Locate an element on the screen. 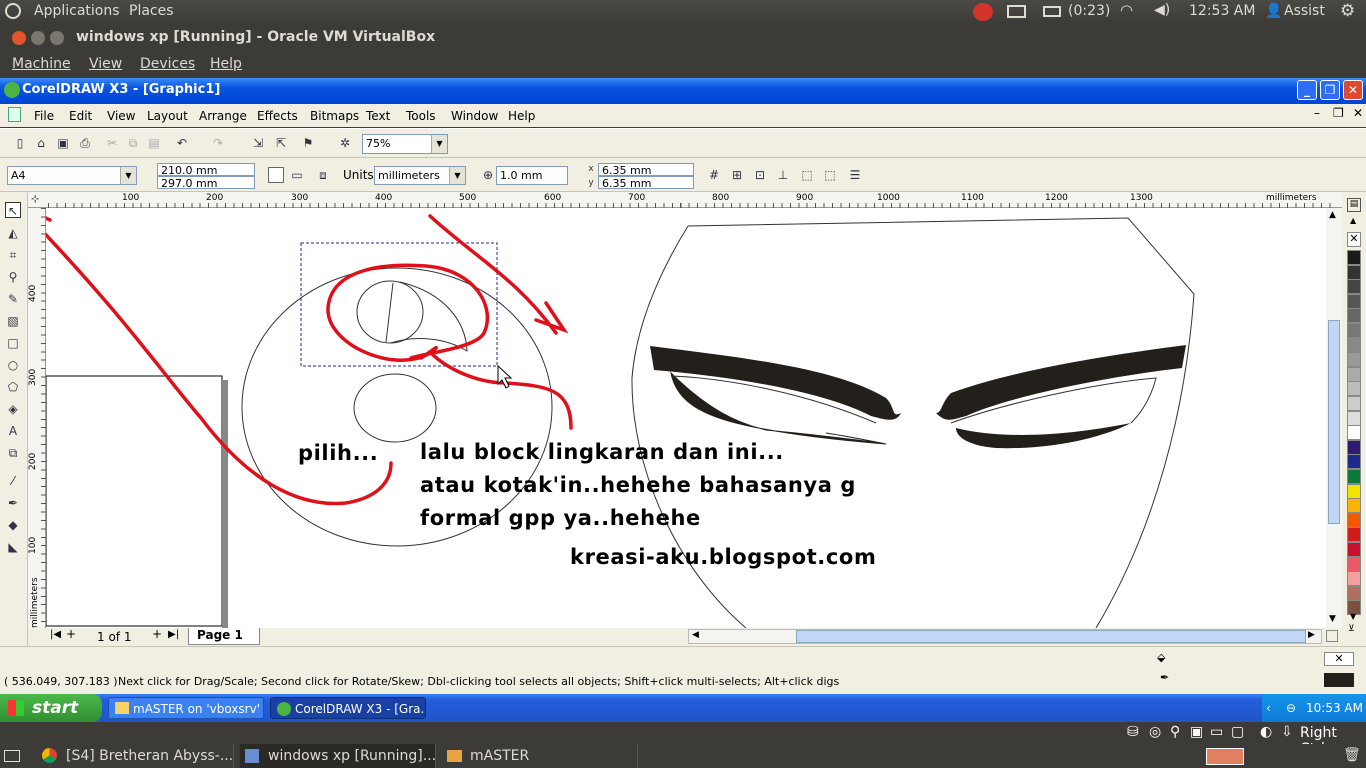 This screenshot has height=768, width=1366. no-fill-swatch: ✕ is located at coordinates (1339, 659).